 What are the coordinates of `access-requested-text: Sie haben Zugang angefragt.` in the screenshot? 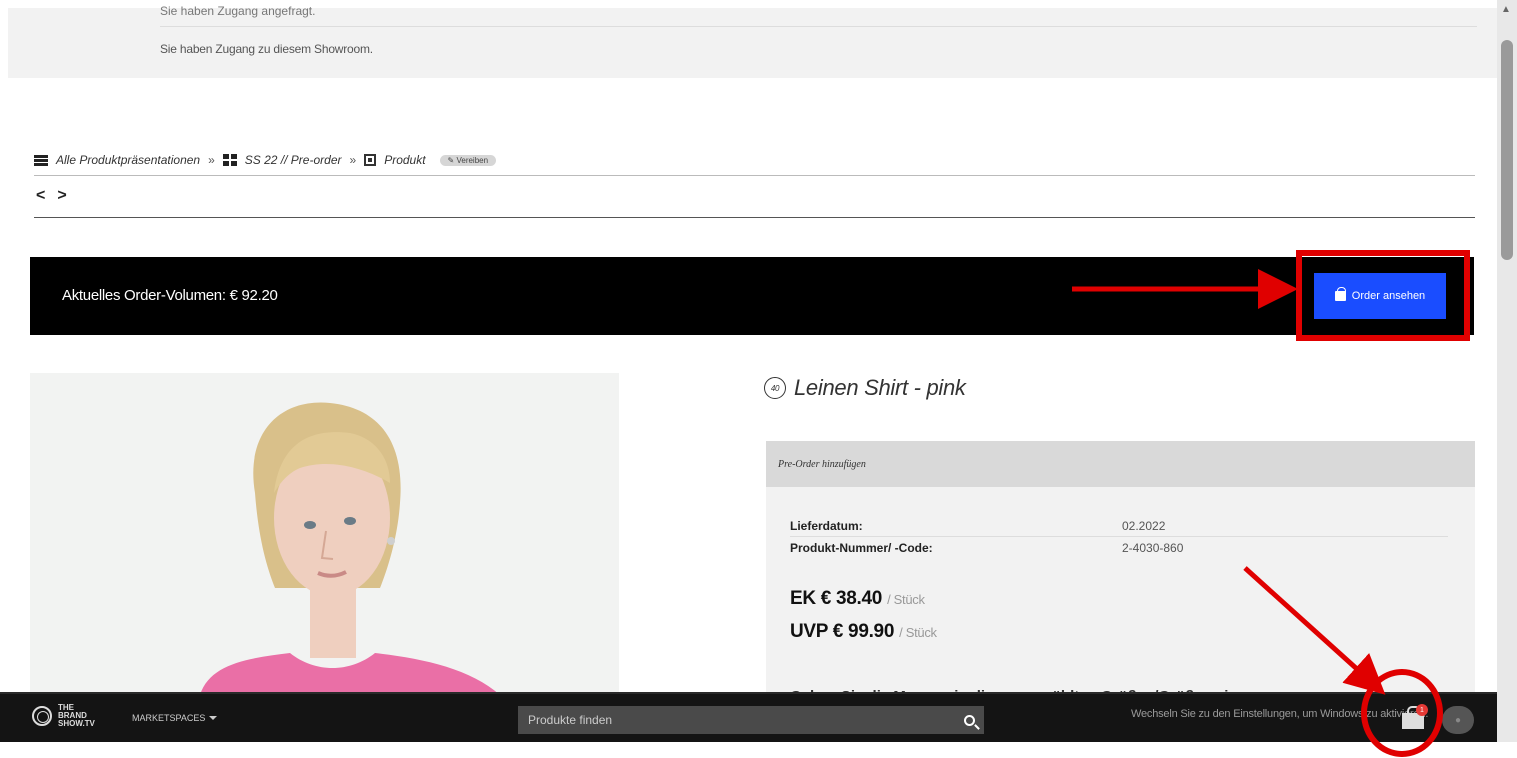 It's located at (238, 11).